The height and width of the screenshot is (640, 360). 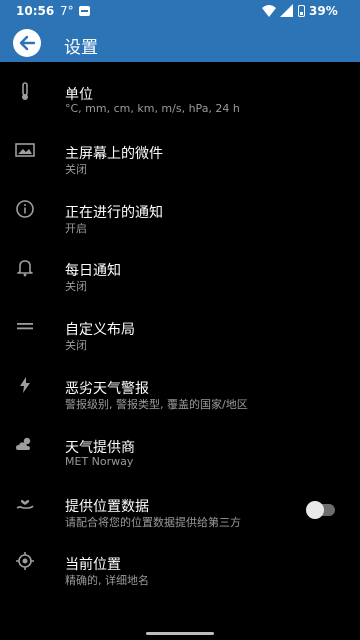 I want to click on setting-title: 正在进行的通知, so click(x=114, y=212).